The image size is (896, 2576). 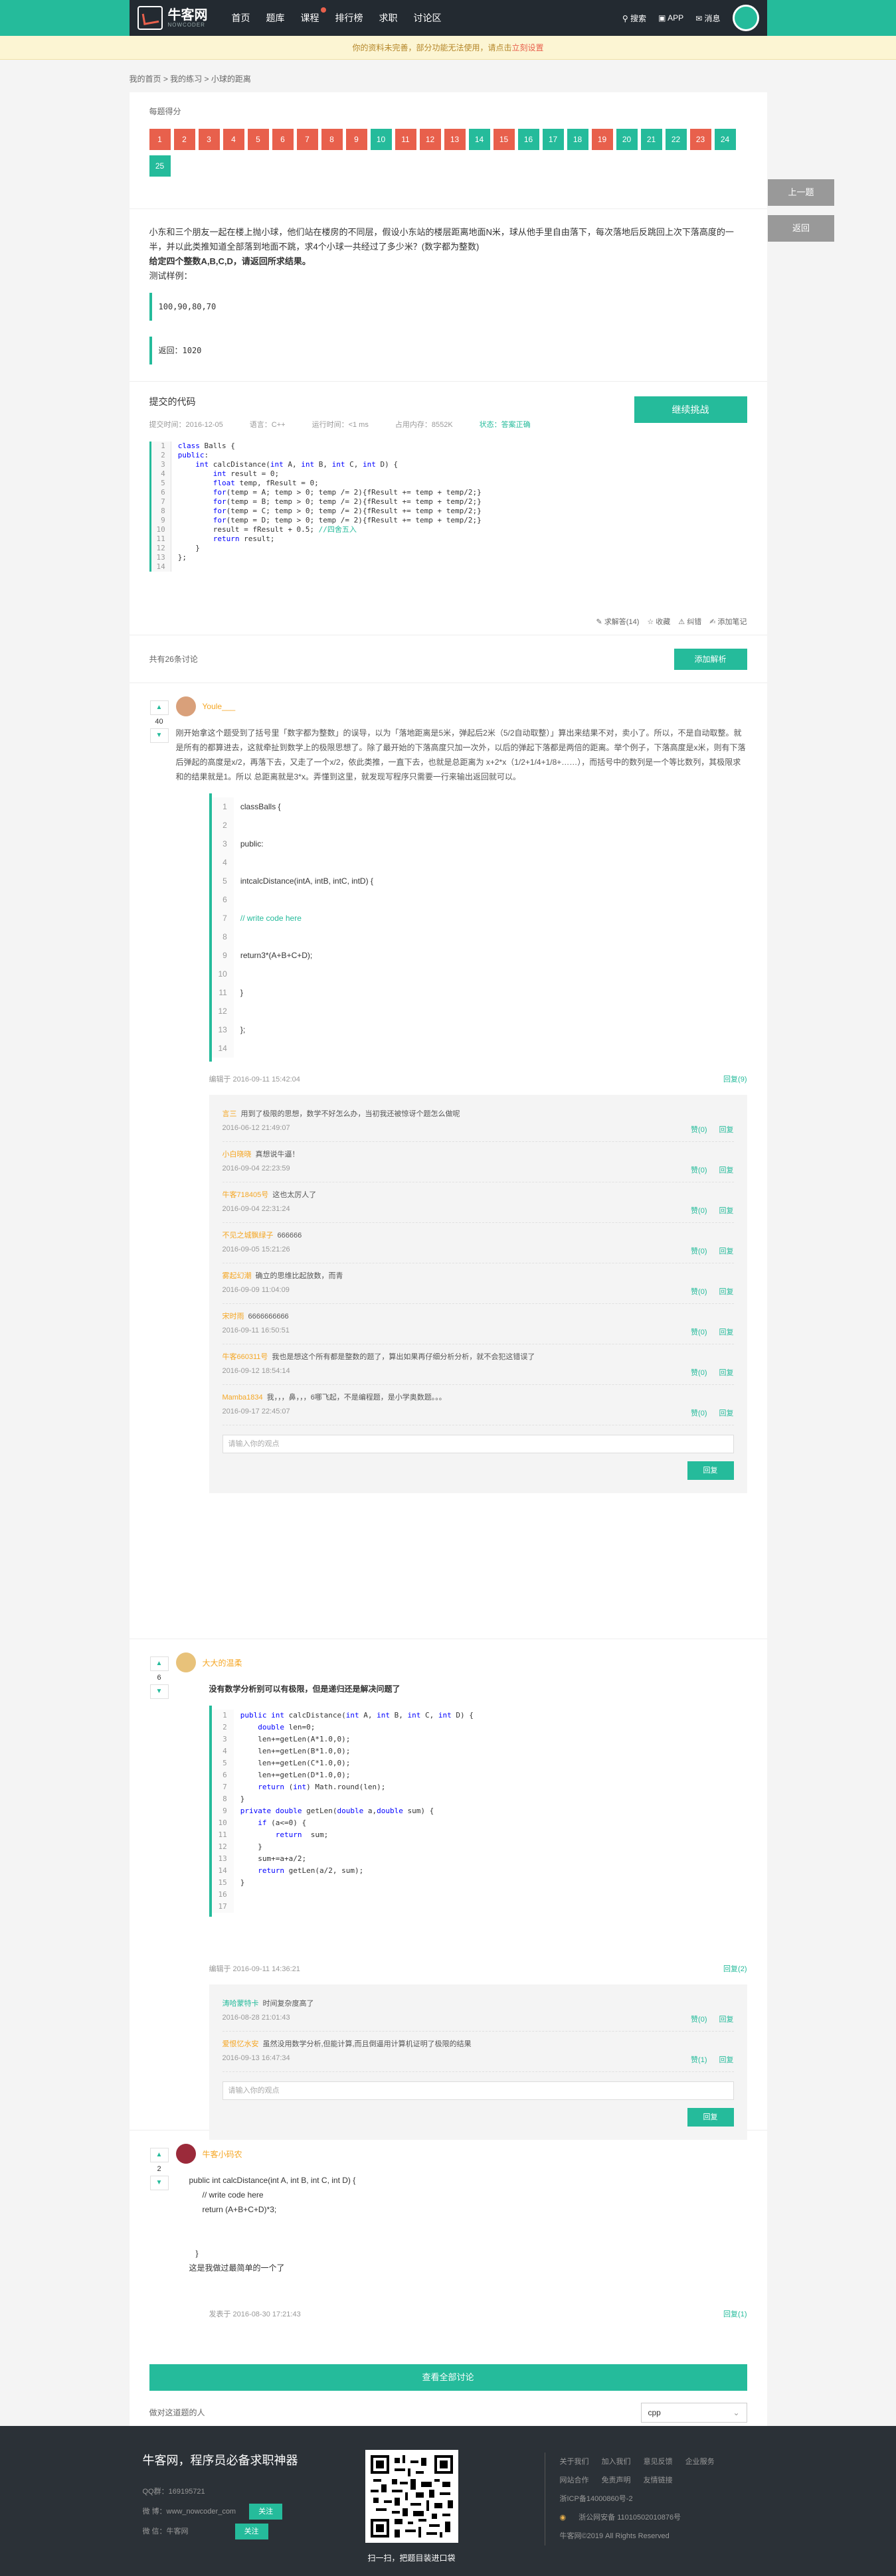 What do you see at coordinates (735, 2313) in the screenshot?
I see `reply-toggle: 回复(1)` at bounding box center [735, 2313].